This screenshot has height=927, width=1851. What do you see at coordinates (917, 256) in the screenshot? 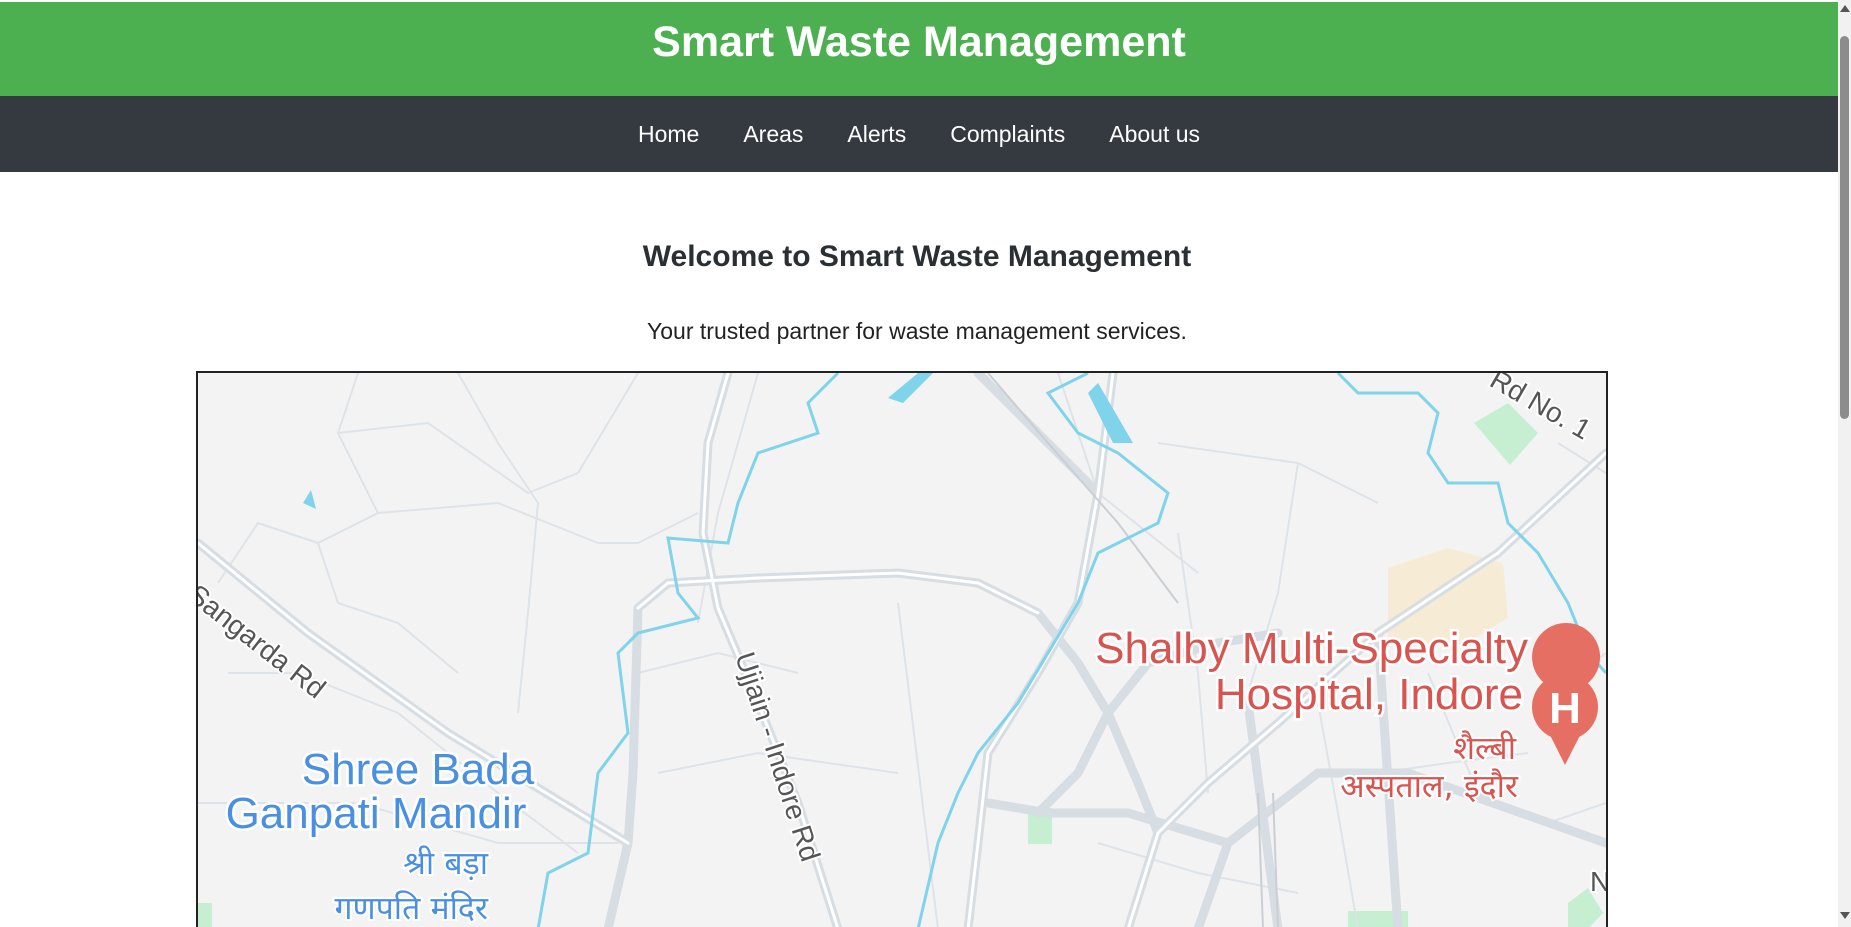
I see `welcome-heading: Welcome to Smart Waste Management` at bounding box center [917, 256].